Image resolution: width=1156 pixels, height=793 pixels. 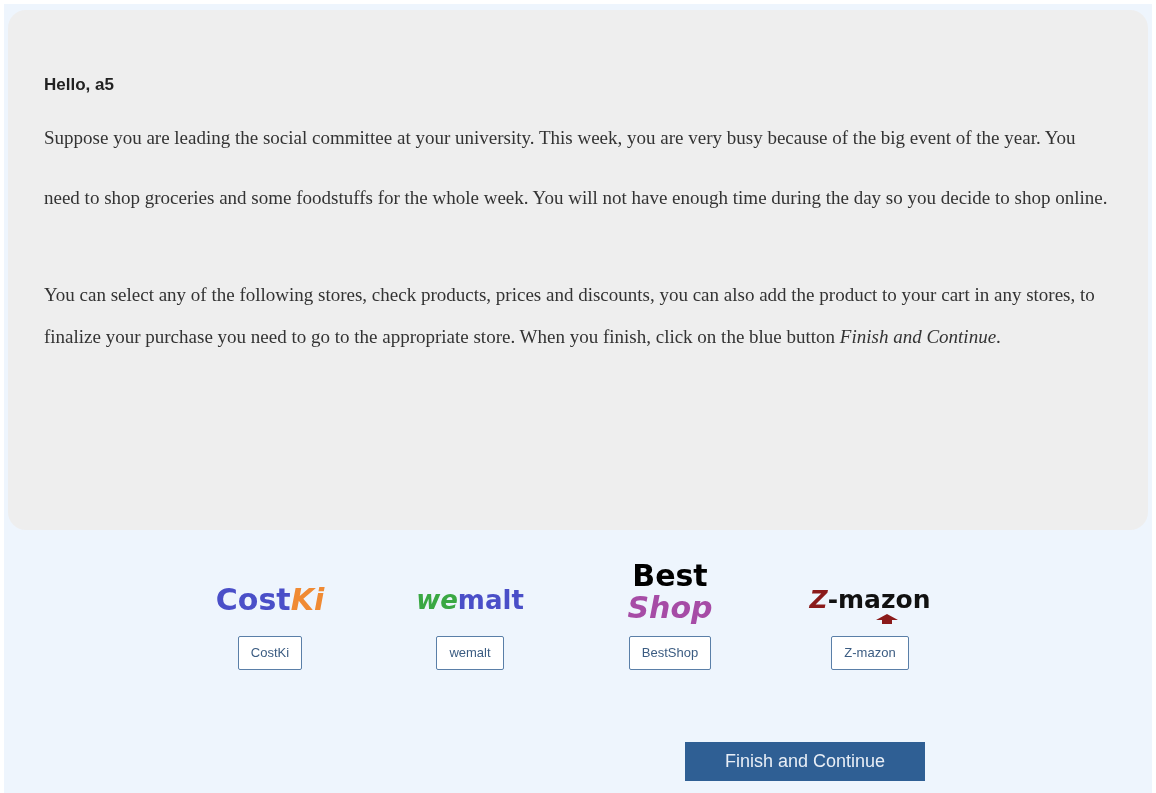 What do you see at coordinates (670, 653) in the screenshot?
I see `store-button: BestShop` at bounding box center [670, 653].